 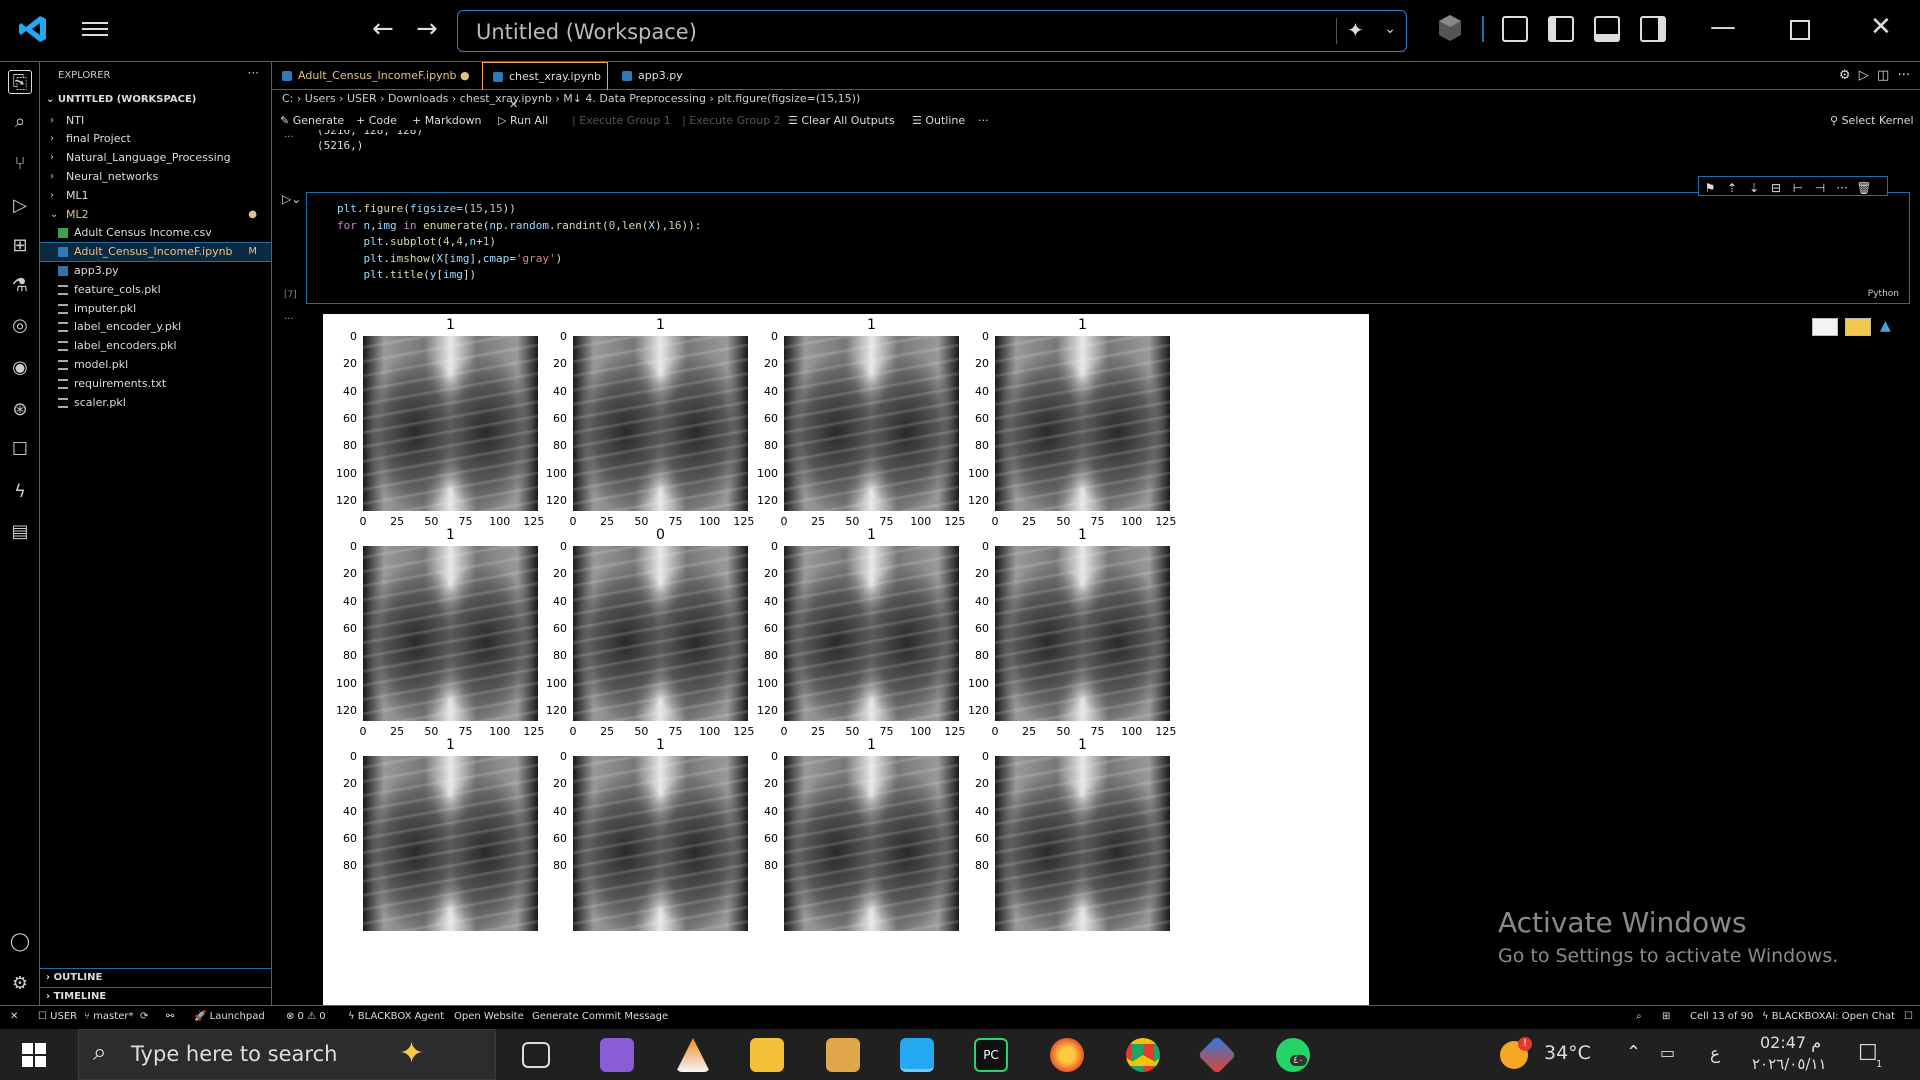 What do you see at coordinates (1350, 31) in the screenshot?
I see `copilot-chat-icon: ✦` at bounding box center [1350, 31].